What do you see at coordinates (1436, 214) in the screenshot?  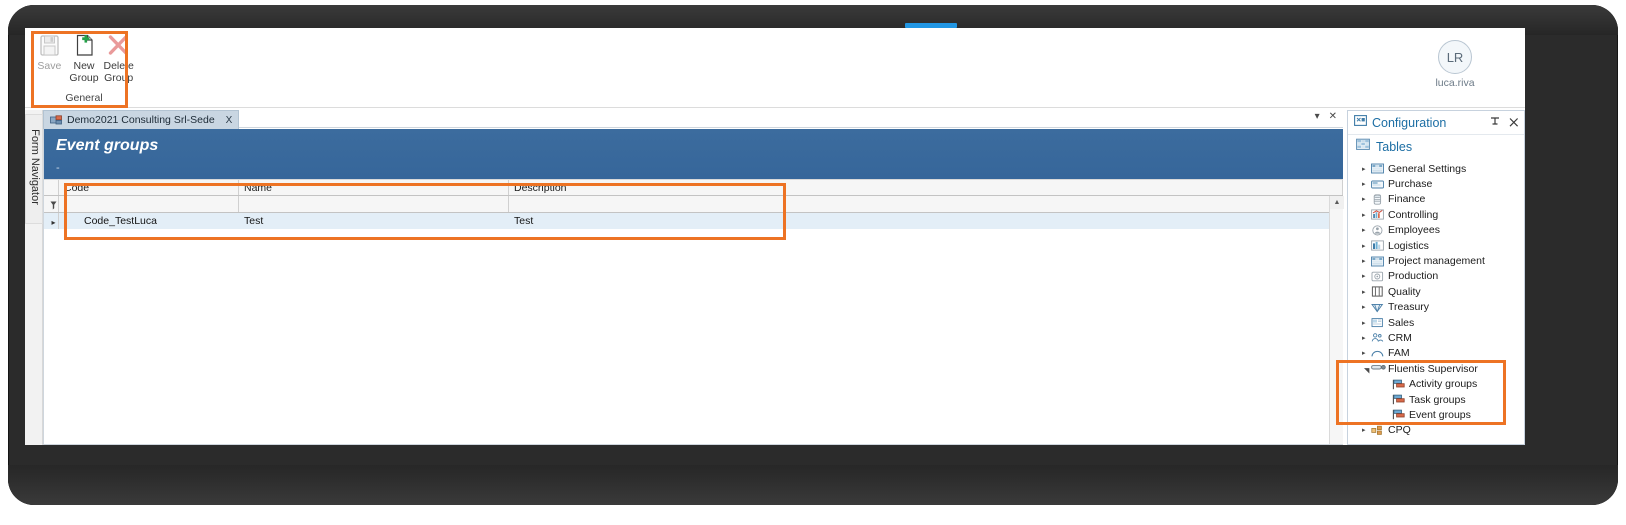 I see `tree-item-controlling: ▸ Controlling` at bounding box center [1436, 214].